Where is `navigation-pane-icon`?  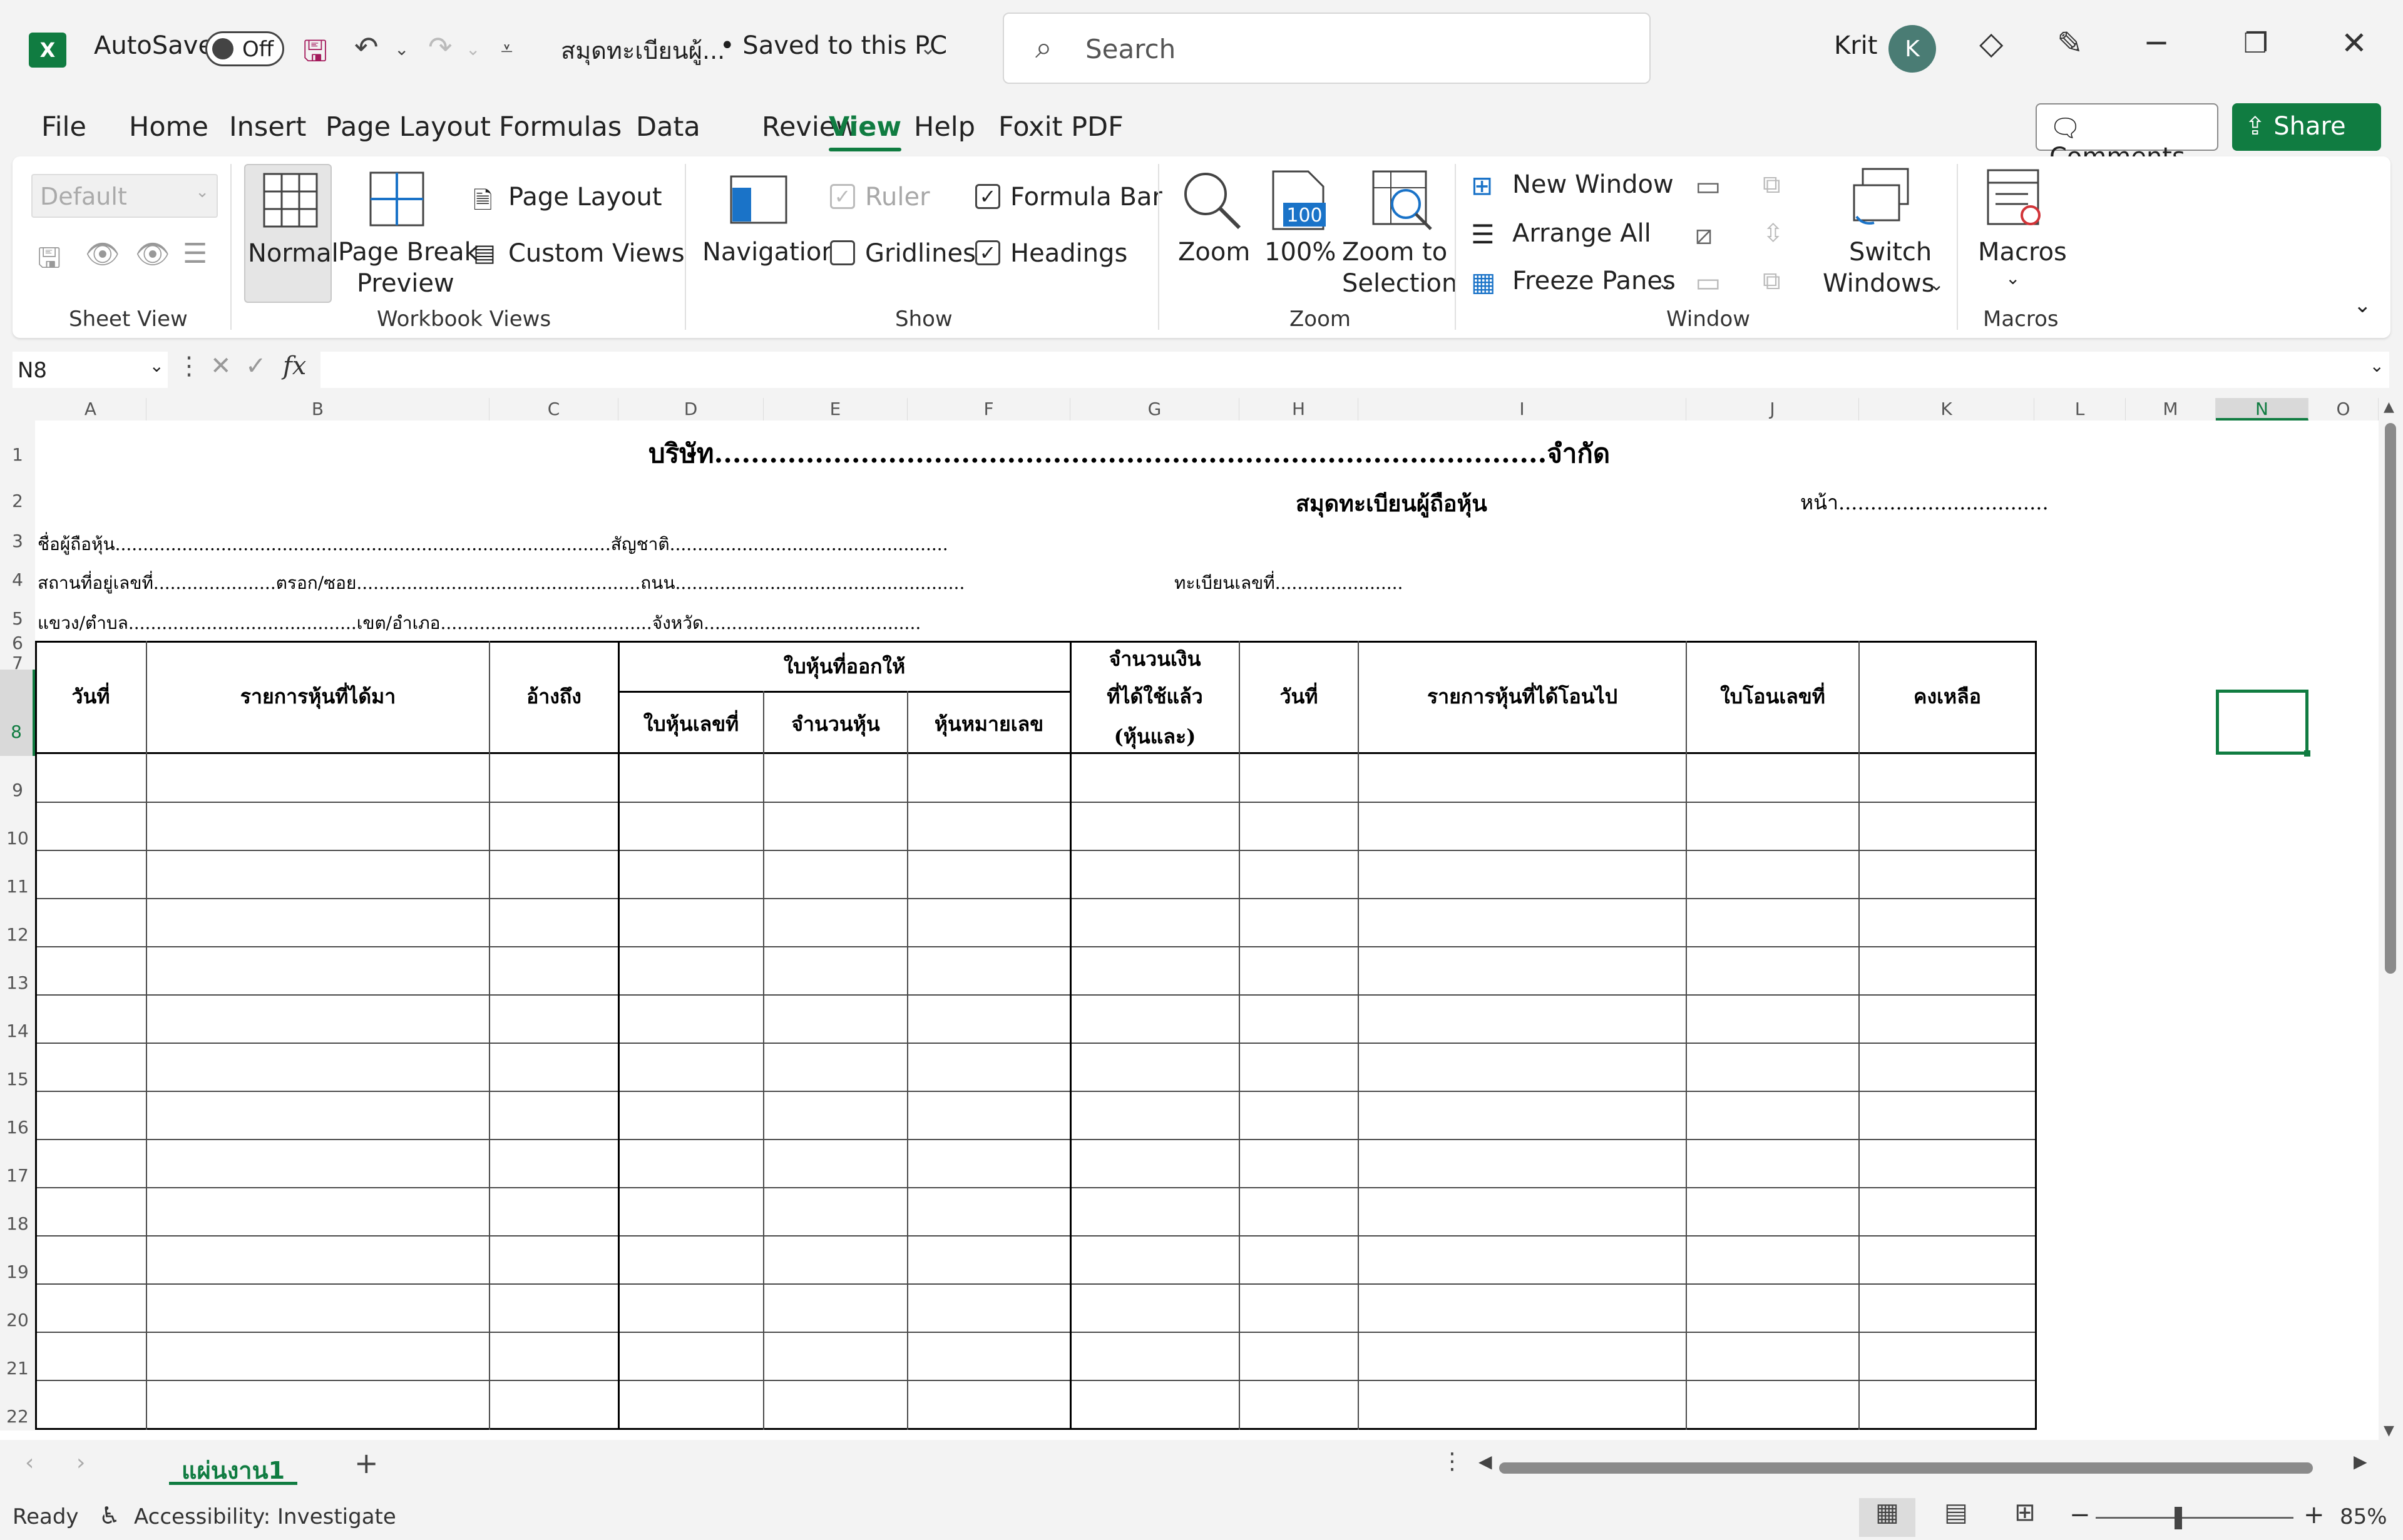
navigation-pane-icon is located at coordinates (758, 199).